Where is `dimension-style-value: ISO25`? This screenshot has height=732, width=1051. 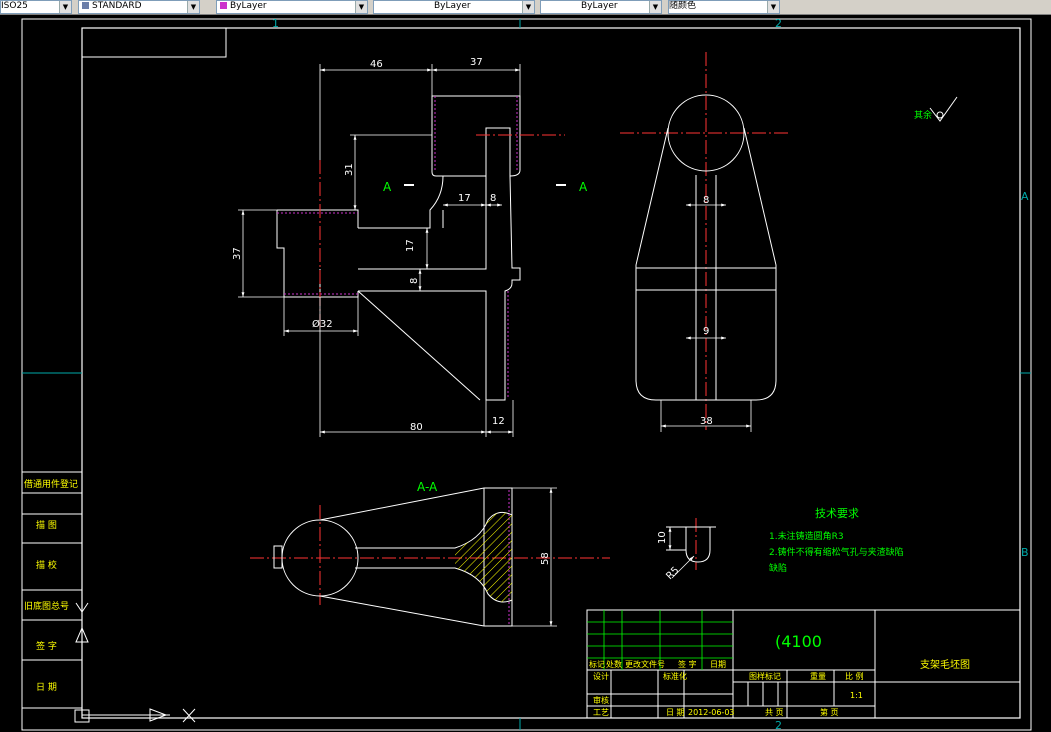
dimension-style-value: ISO25 is located at coordinates (14, 6).